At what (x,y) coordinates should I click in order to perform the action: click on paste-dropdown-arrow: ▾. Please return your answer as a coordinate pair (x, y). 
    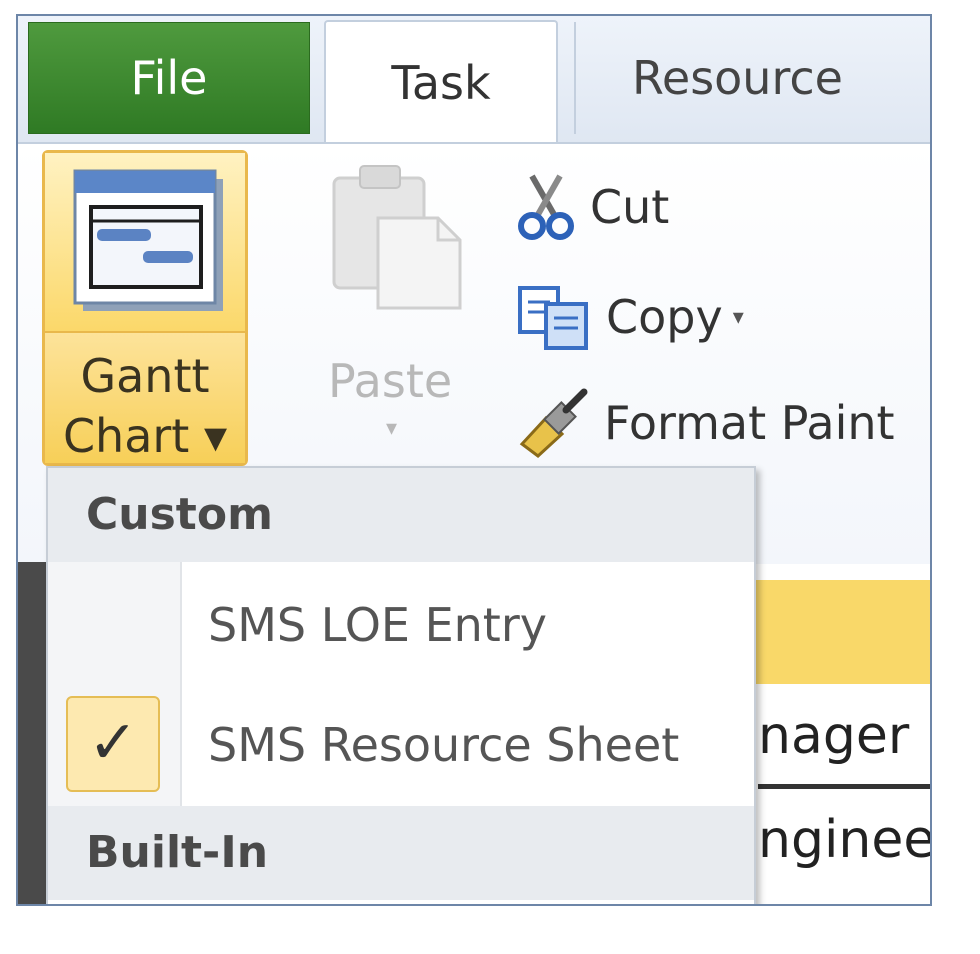
    Looking at the image, I should click on (391, 428).